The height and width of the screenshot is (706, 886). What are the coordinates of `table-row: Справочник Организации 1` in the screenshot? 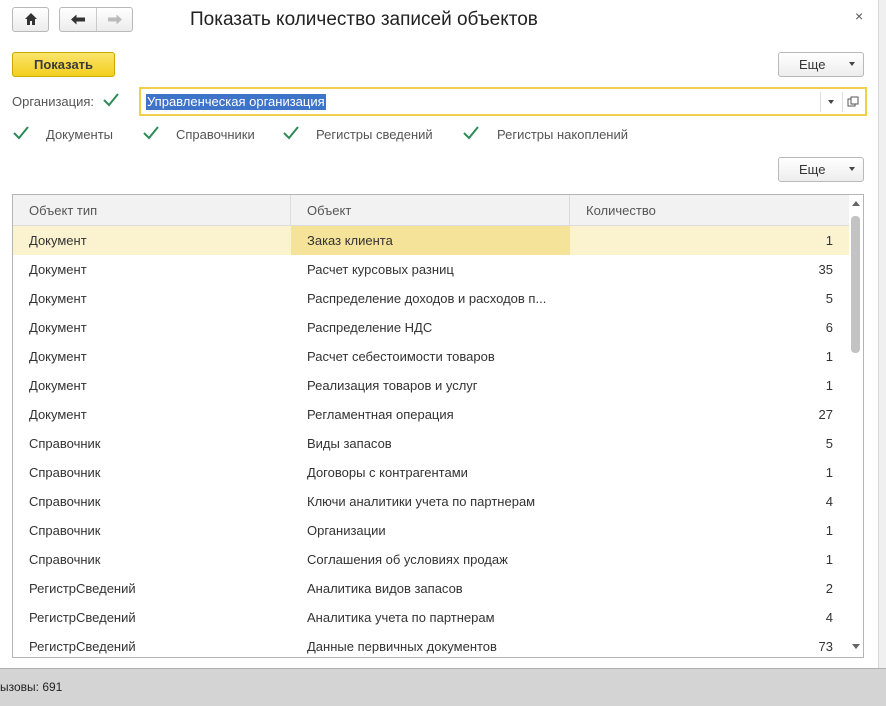 It's located at (431, 530).